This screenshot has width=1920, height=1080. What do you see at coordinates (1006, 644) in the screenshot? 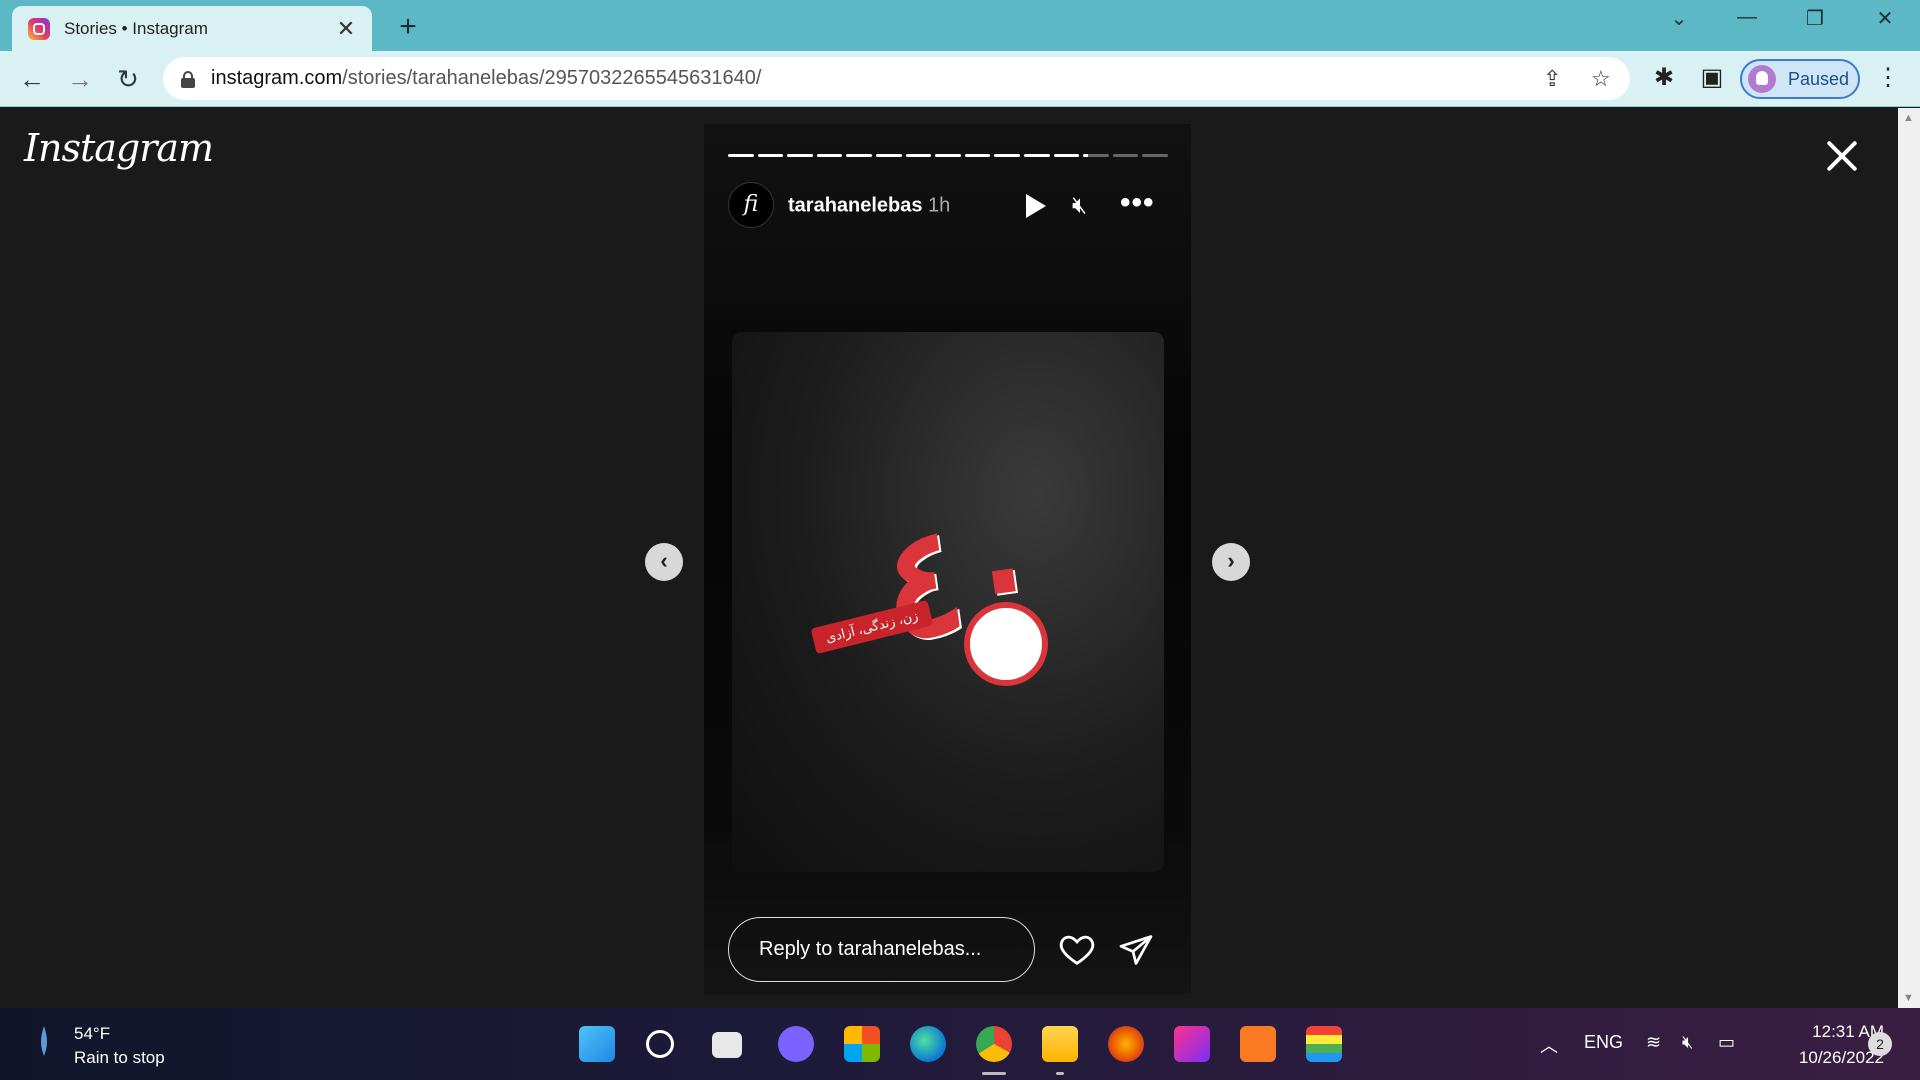
I see `emblem-seal` at bounding box center [1006, 644].